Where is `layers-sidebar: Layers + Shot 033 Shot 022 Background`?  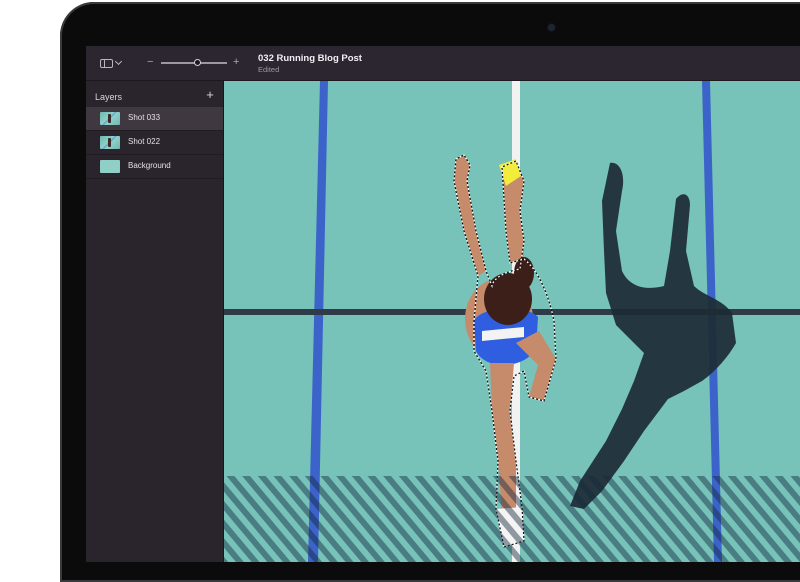
layers-sidebar: Layers + Shot 033 Shot 022 Background is located at coordinates (155, 321).